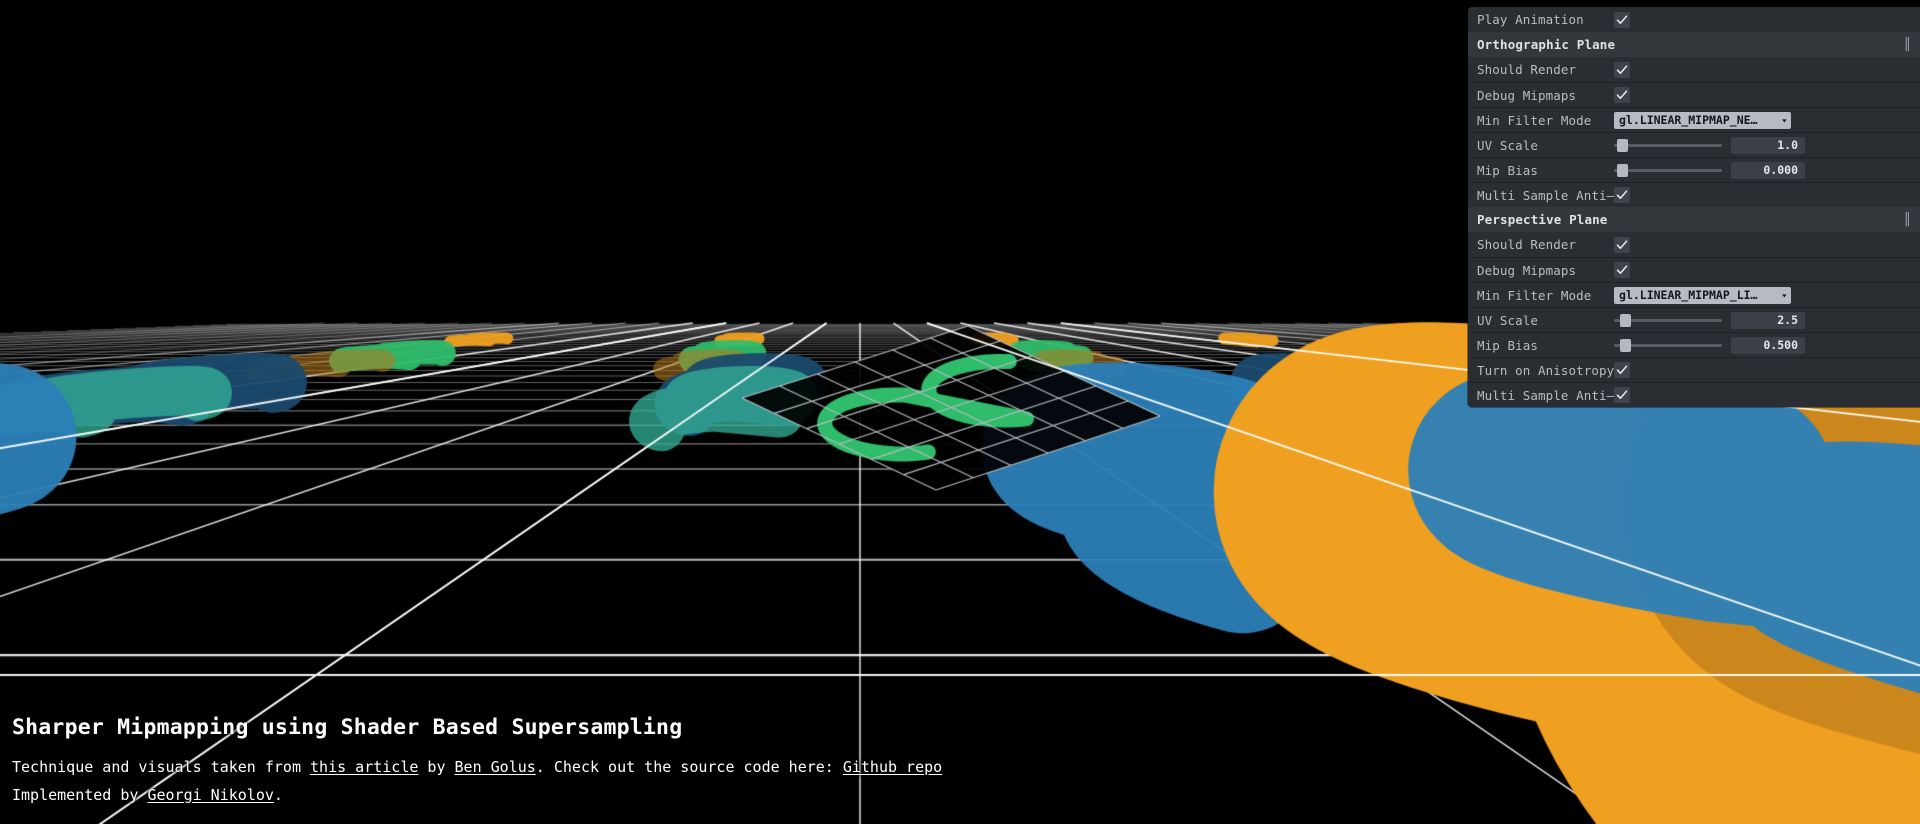  Describe the element at coordinates (364, 767) in the screenshot. I see `article-link: this article` at that location.